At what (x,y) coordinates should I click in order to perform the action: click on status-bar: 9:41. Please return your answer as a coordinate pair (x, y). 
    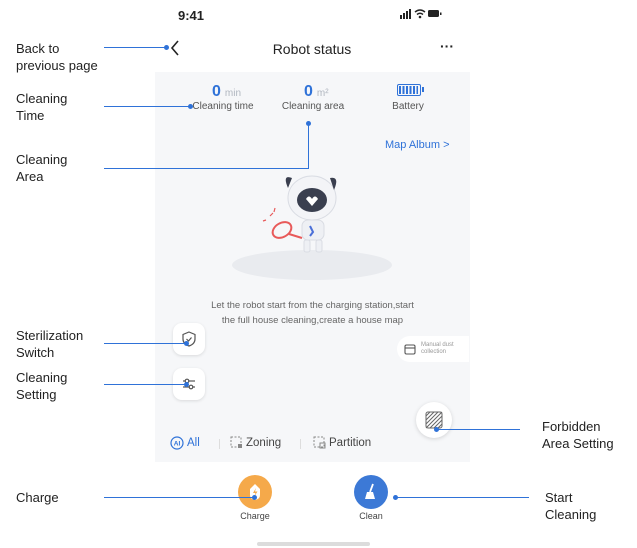
    Looking at the image, I should click on (312, 15).